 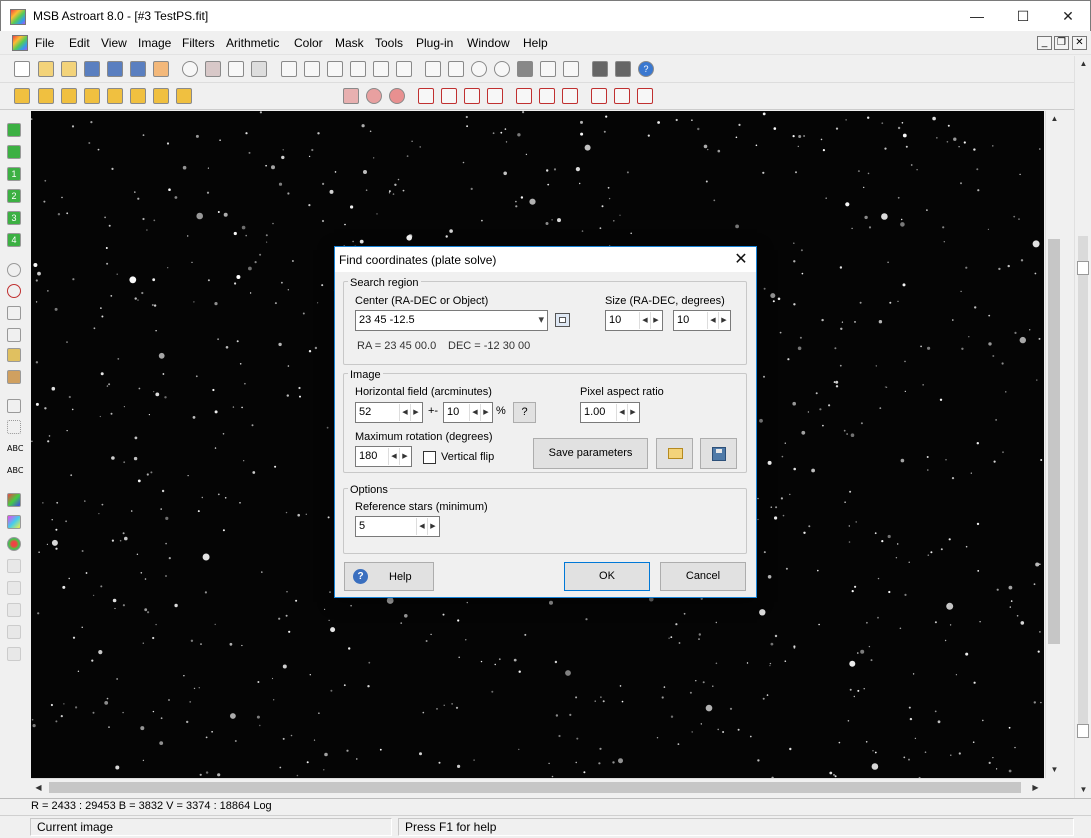 What do you see at coordinates (259, 69) in the screenshot?
I see `paste-icon` at bounding box center [259, 69].